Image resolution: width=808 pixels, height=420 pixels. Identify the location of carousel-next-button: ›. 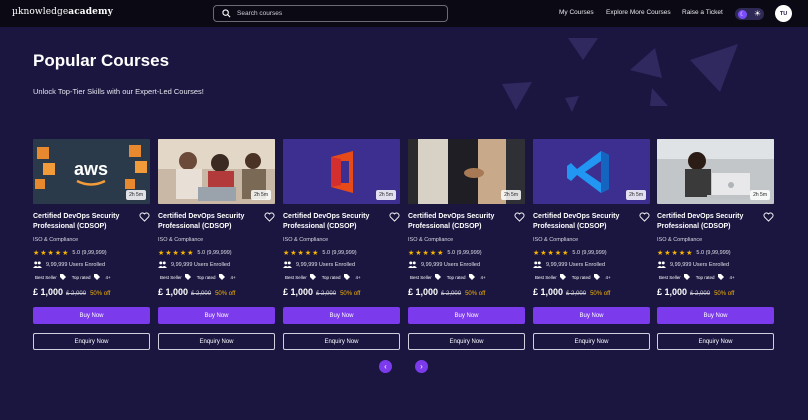
(421, 366).